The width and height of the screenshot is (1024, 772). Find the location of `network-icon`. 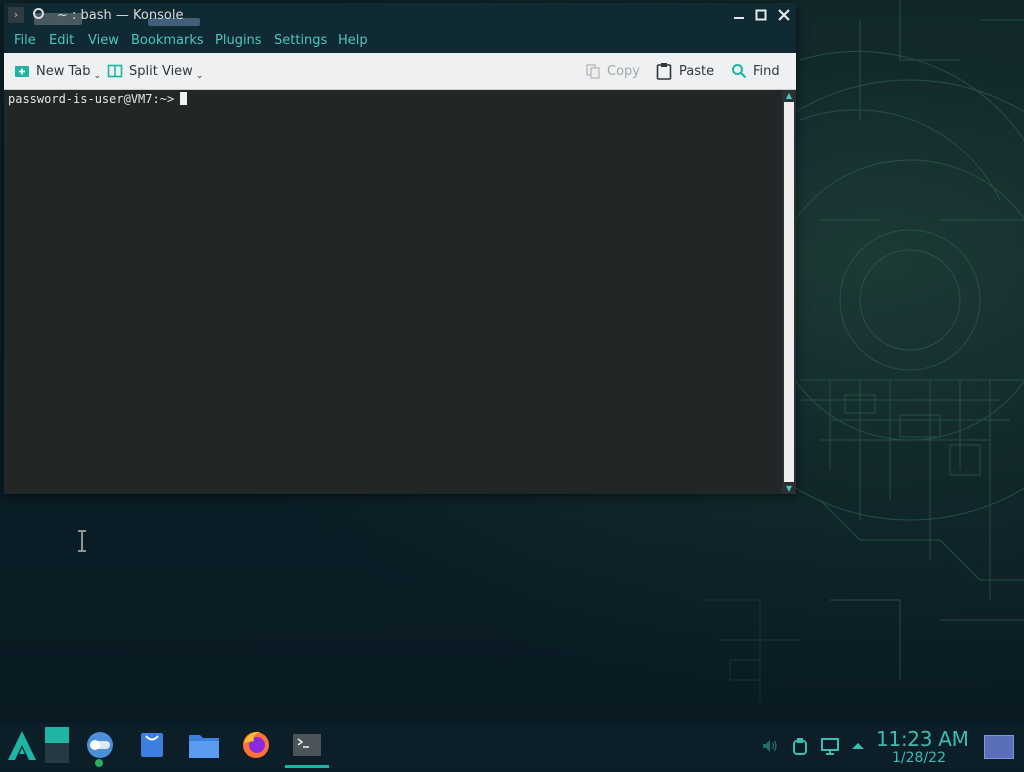

network-icon is located at coordinates (830, 746).